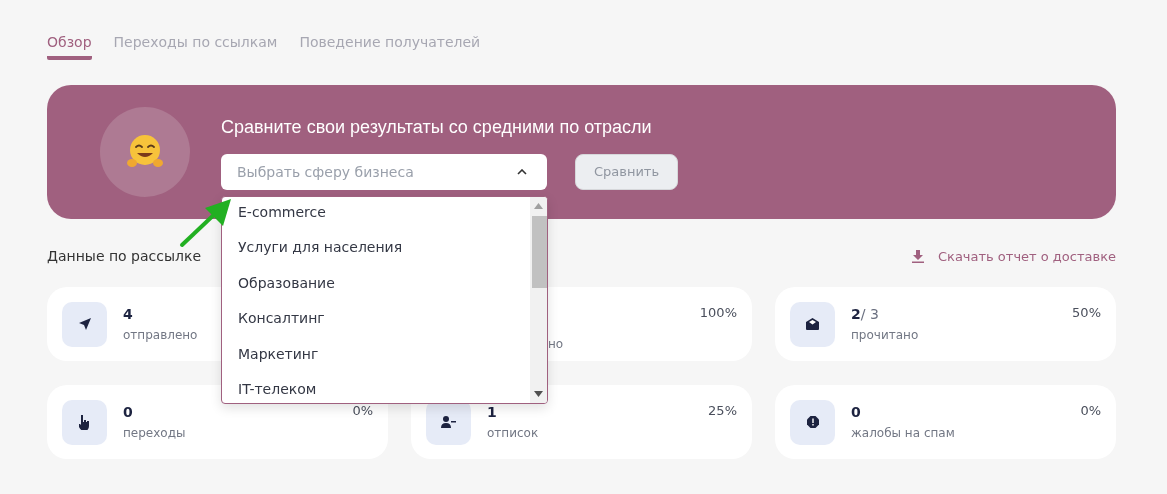 This screenshot has width=1167, height=494. Describe the element at coordinates (437, 127) in the screenshot. I see `banner-title: Сравните свои результаты со средними по отрасли` at that location.